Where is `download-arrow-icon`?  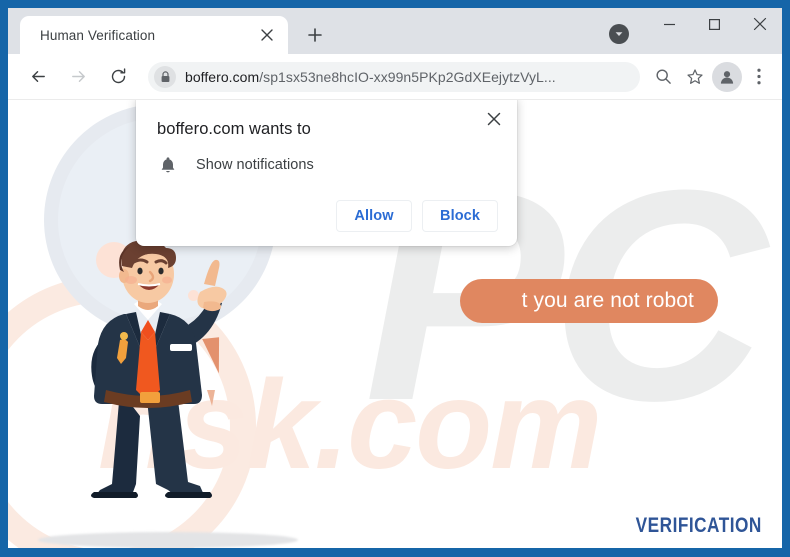
download-arrow-icon is located at coordinates (619, 34).